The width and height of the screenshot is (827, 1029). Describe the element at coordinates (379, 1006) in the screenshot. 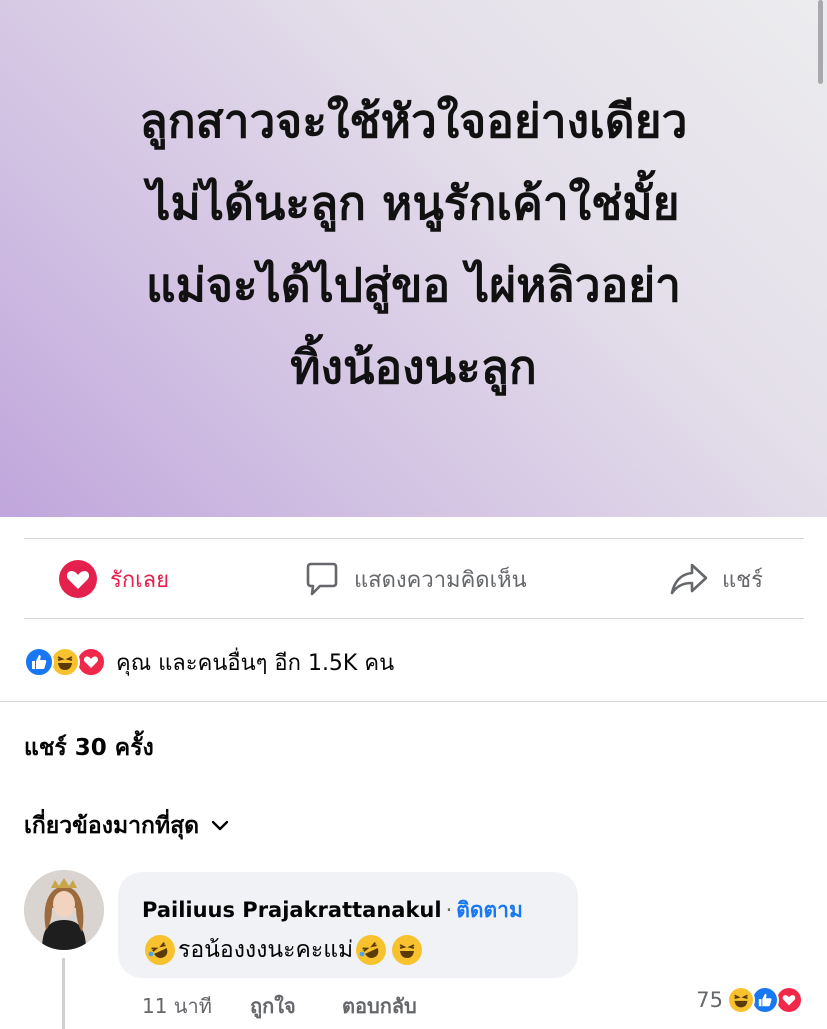

I see `comment-reply-button: ตอบกลับ` at that location.